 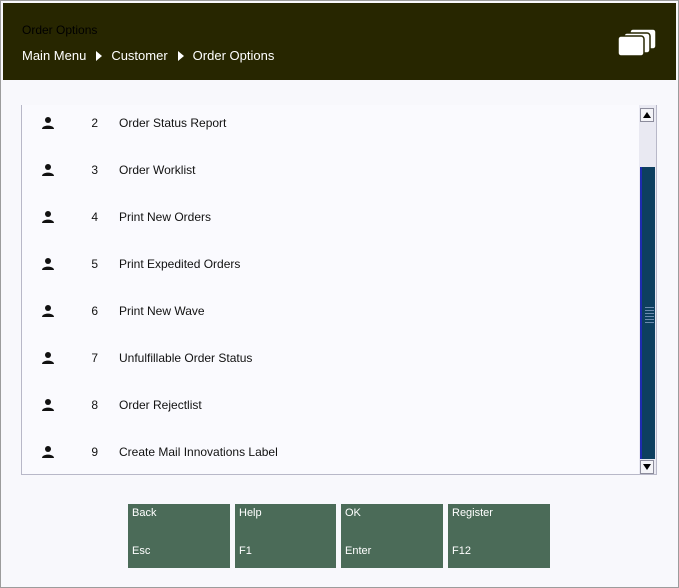 What do you see at coordinates (60, 30) in the screenshot?
I see `window-title: Order Options` at bounding box center [60, 30].